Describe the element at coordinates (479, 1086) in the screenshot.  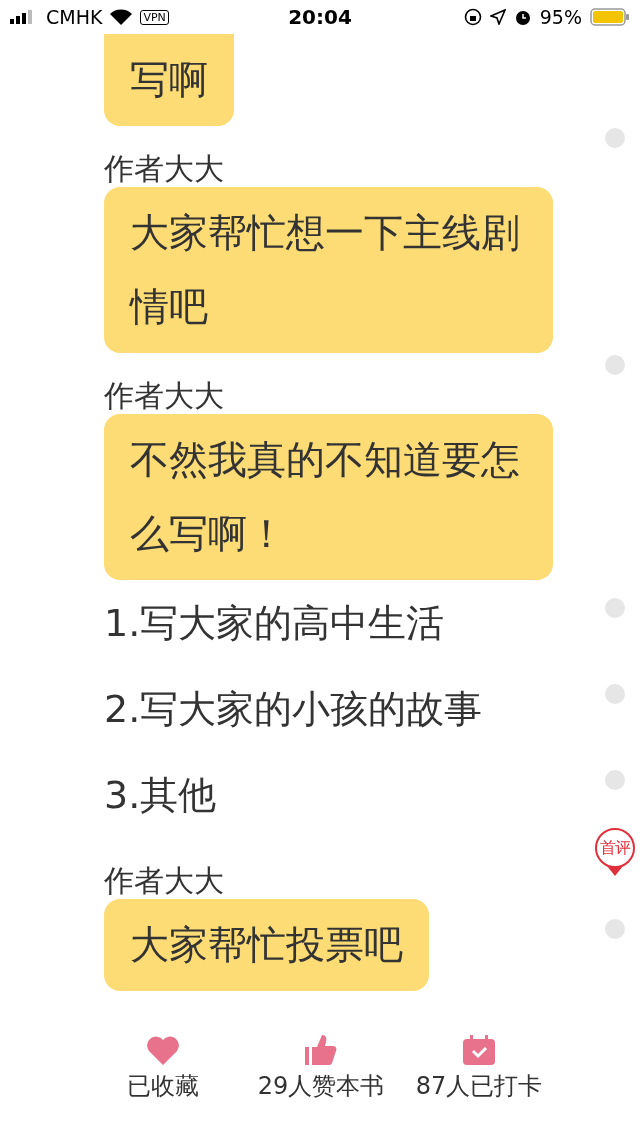
I see `action-label: 87人已打卡` at that location.